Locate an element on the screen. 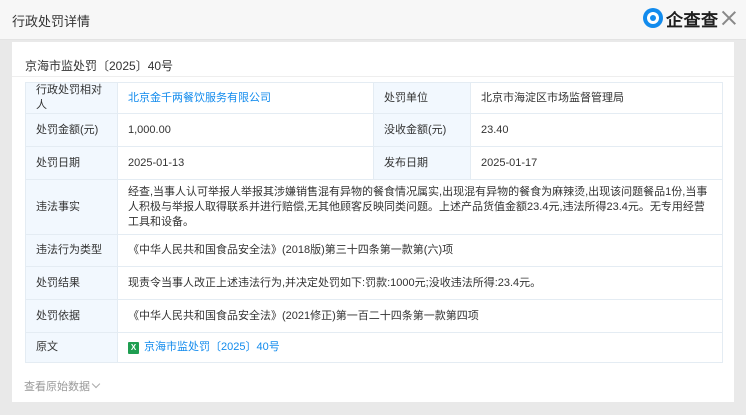 The image size is (746, 415). table-row: 处罚依据 《中华人民共和国食品安全法》(2021修正)第一百二十四条第一款第四项 is located at coordinates (374, 316).